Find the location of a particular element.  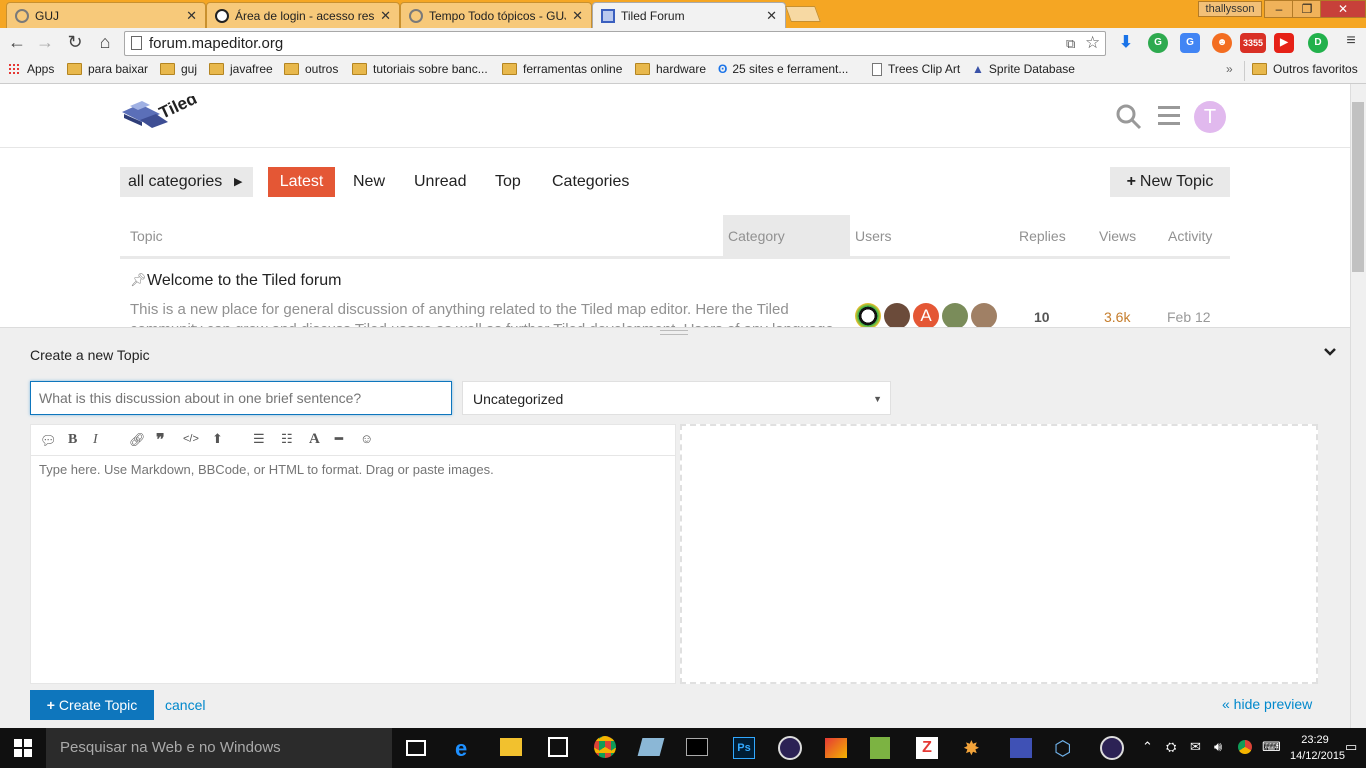

firefox-style-icon: ☻ is located at coordinates (1222, 43).